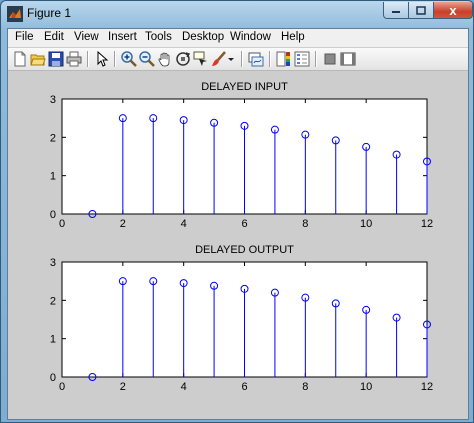 This screenshot has height=423, width=474. I want to click on minimize-button, so click(396, 10).